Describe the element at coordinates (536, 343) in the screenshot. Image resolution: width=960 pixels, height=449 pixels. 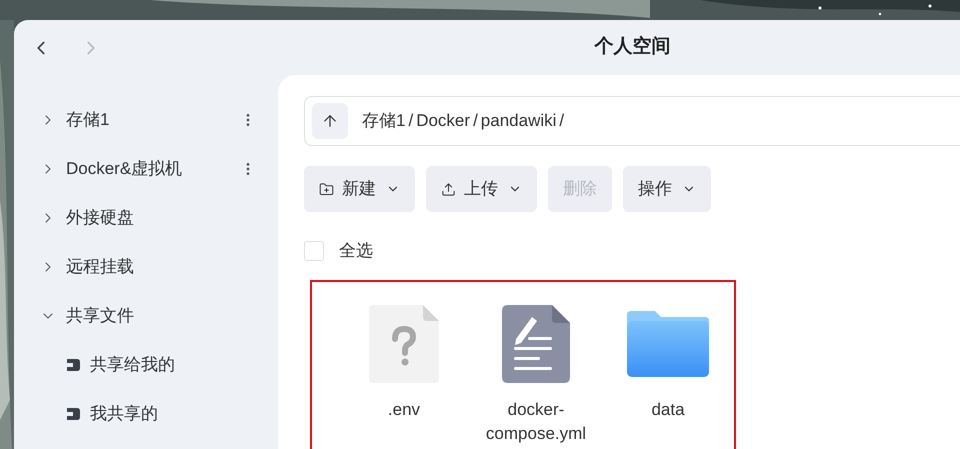
I see `document-icon` at that location.